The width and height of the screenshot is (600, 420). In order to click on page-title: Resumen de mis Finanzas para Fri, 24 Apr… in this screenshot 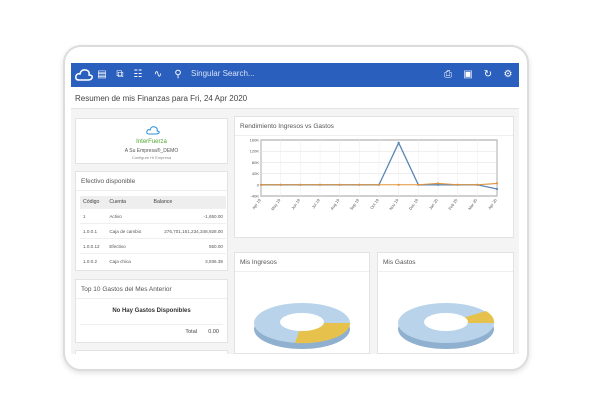, I will do `click(161, 98)`.